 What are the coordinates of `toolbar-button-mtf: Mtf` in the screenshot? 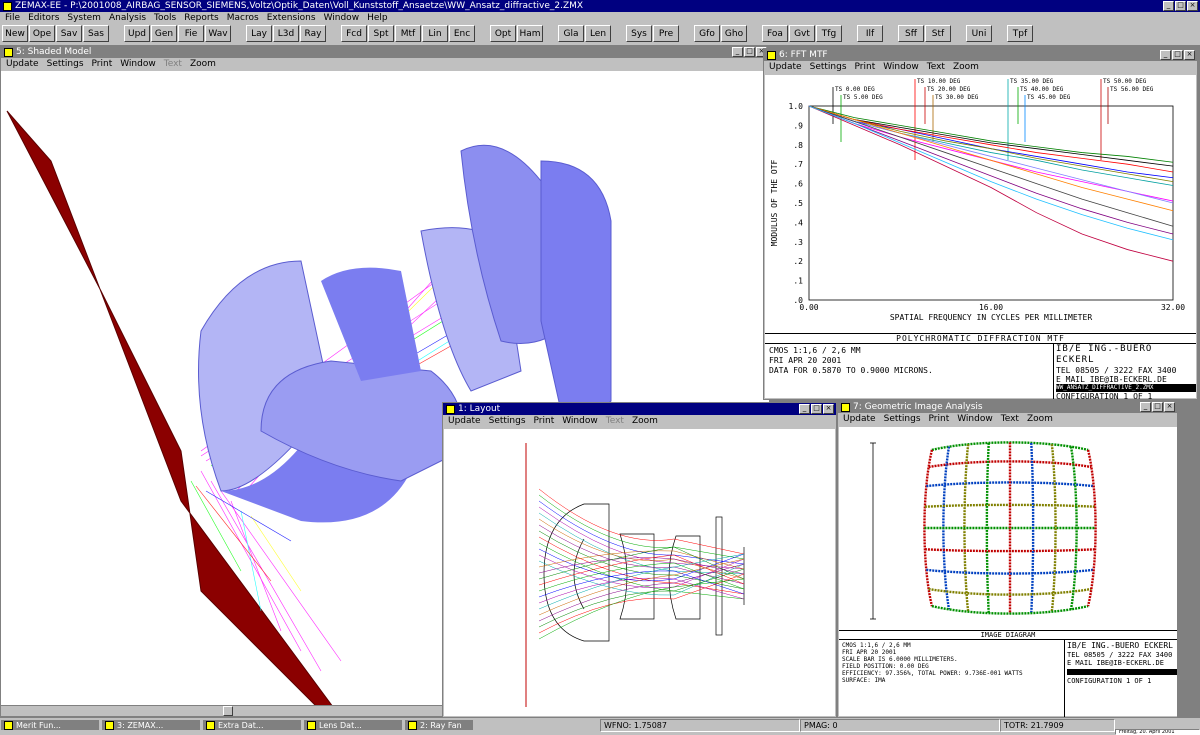 It's located at (408, 33).